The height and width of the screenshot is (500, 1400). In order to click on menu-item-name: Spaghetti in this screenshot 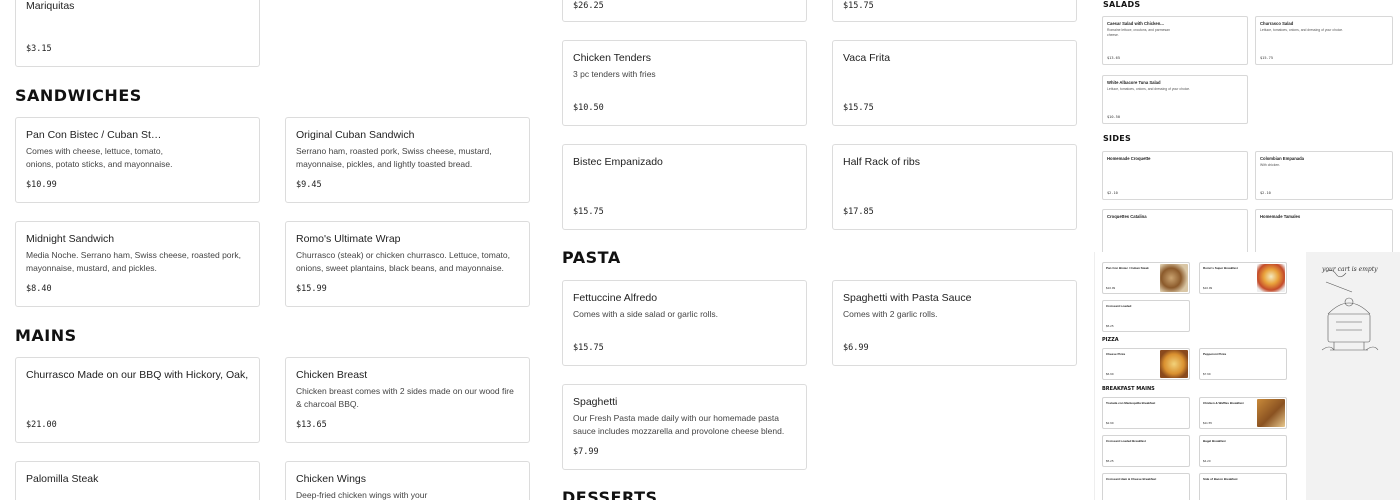, I will do `click(595, 402)`.